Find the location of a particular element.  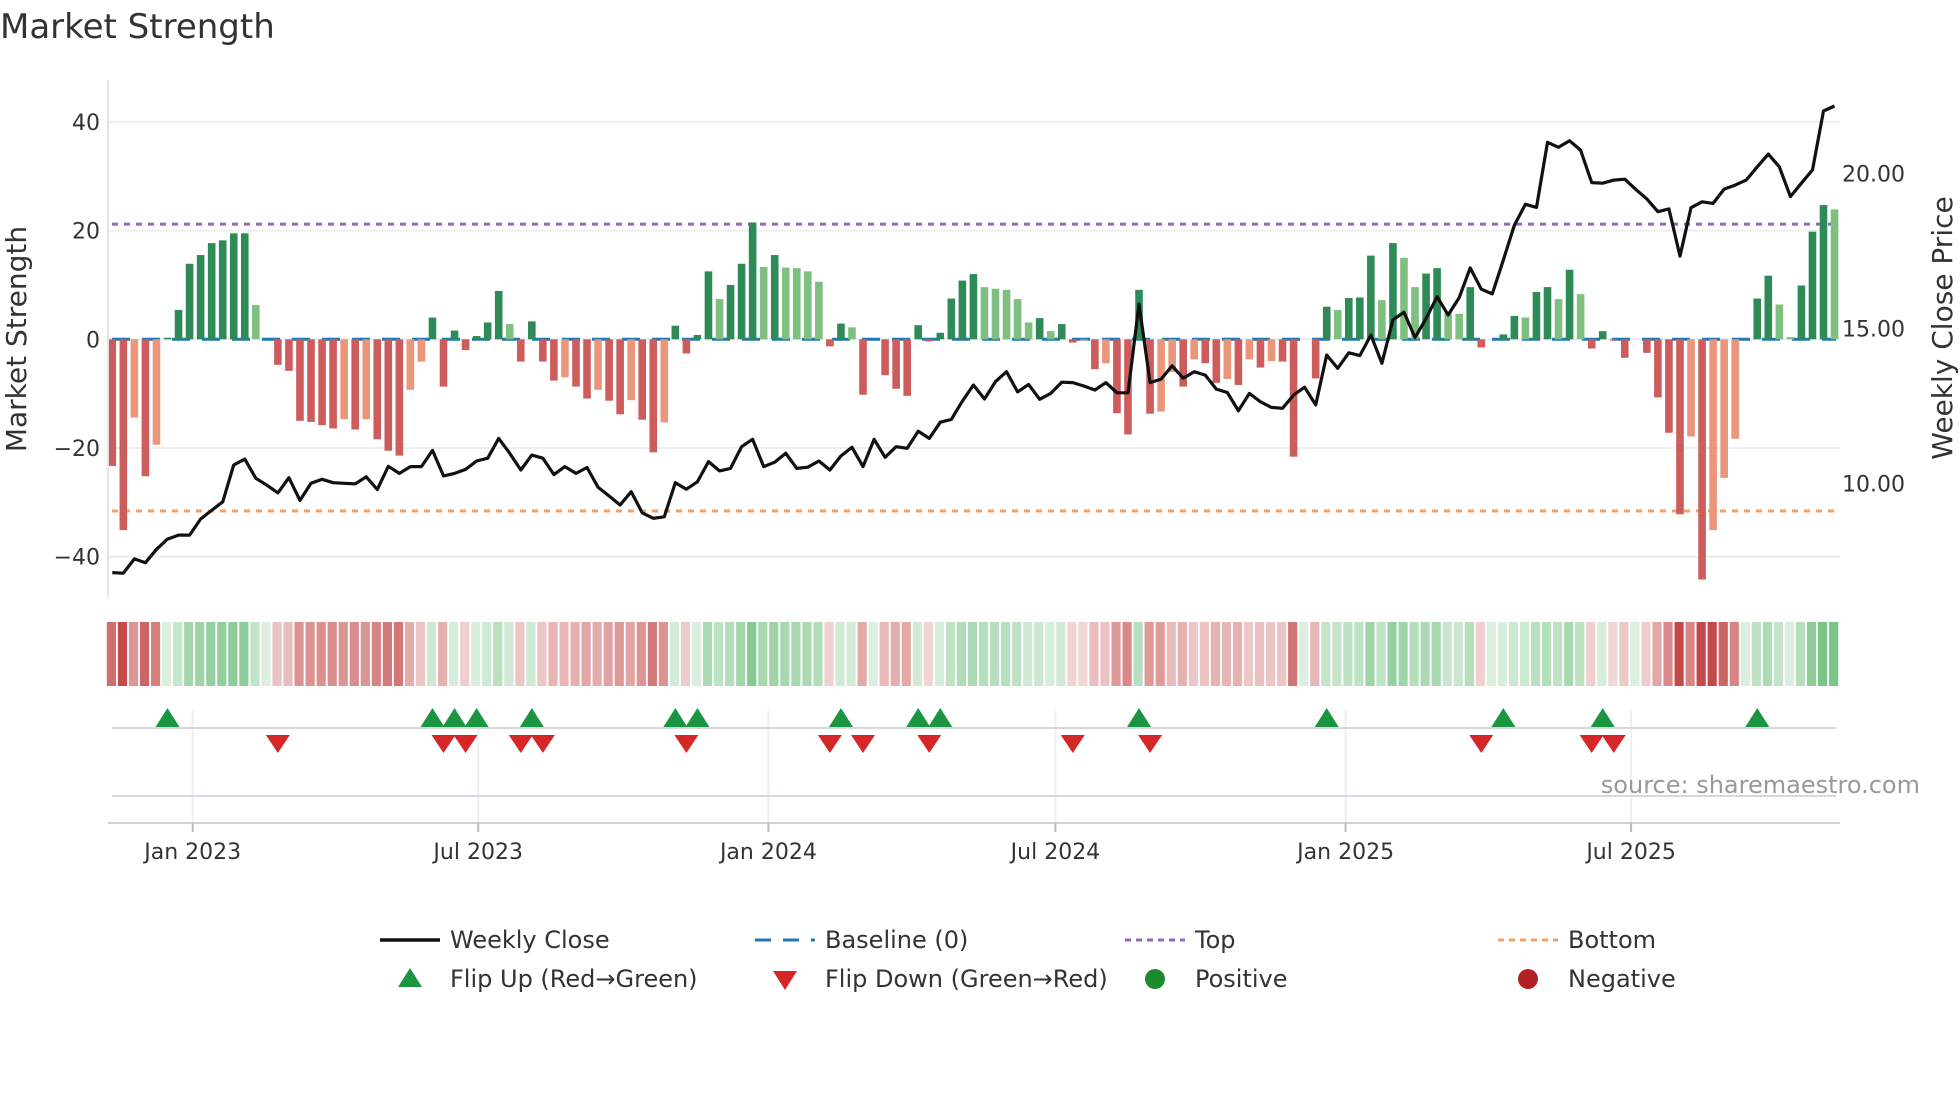

flip-markers is located at coordinates (962, 730).